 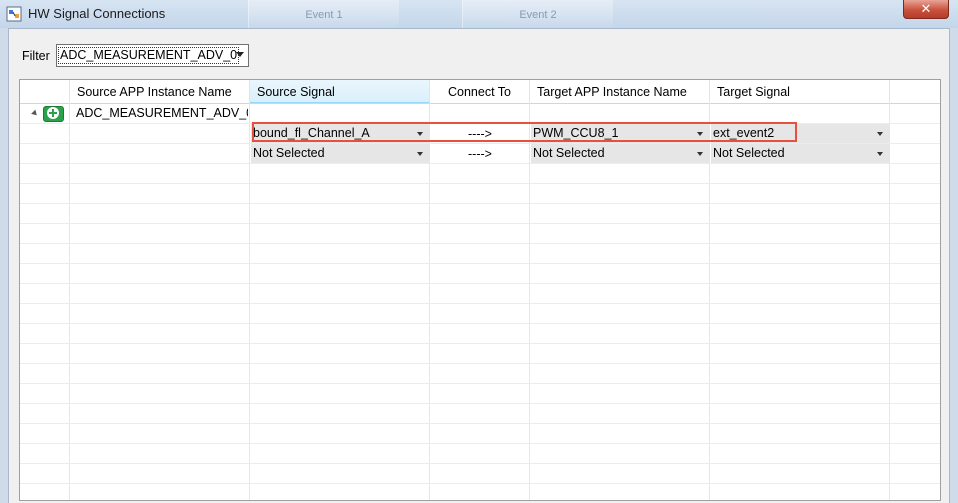 What do you see at coordinates (620, 91) in the screenshot?
I see `column-header-target-instance: Target APP Instance Name` at bounding box center [620, 91].